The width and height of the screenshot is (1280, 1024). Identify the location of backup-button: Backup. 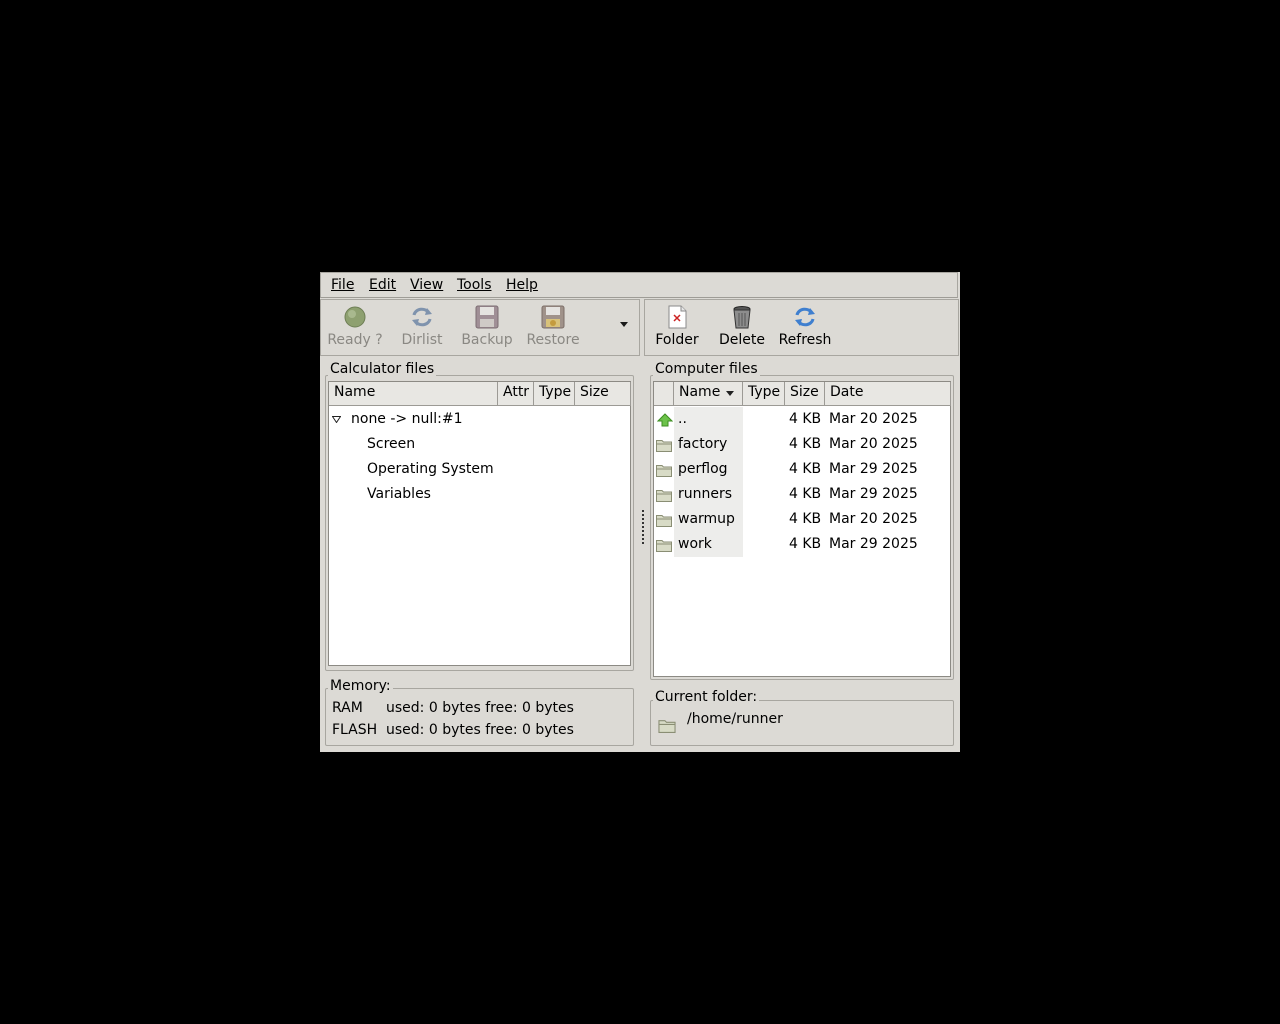
(487, 326).